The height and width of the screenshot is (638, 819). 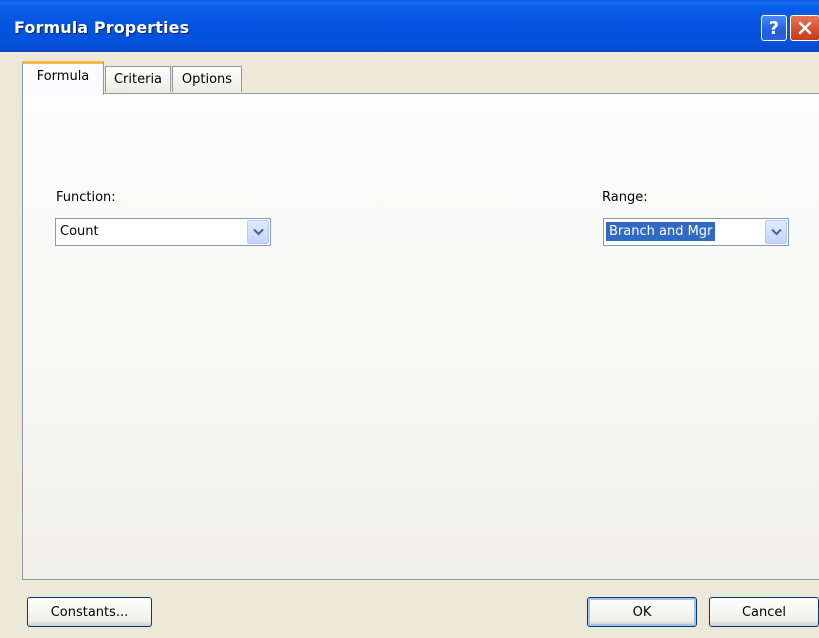 I want to click on cancel-button-label: Cancel, so click(x=764, y=612).